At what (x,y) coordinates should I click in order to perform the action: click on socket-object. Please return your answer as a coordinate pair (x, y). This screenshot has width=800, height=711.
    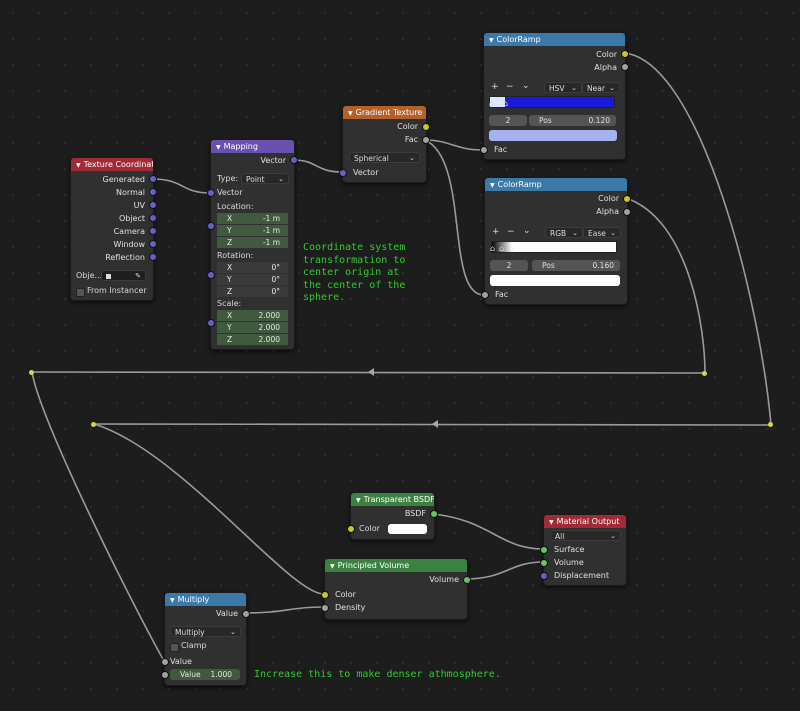
    Looking at the image, I should click on (153, 218).